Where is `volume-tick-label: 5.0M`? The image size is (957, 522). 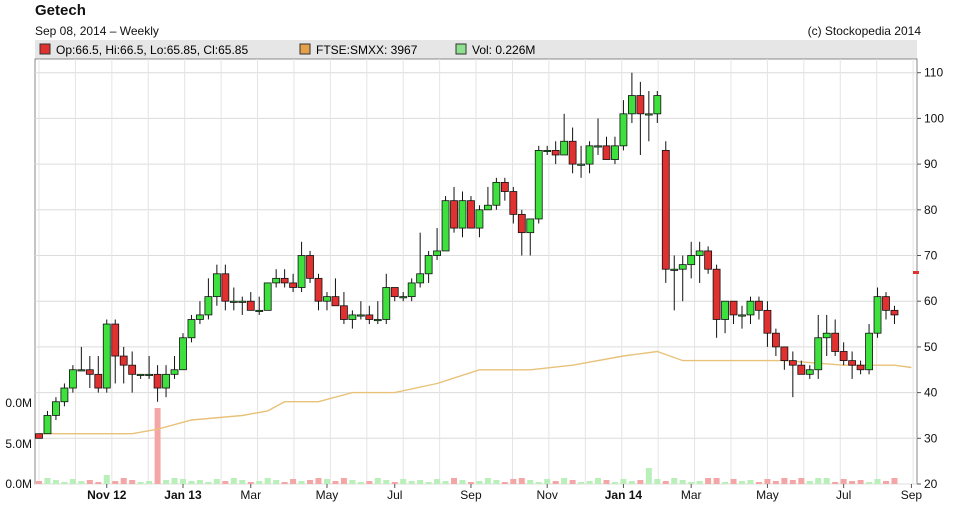 volume-tick-label: 5.0M is located at coordinates (18, 444).